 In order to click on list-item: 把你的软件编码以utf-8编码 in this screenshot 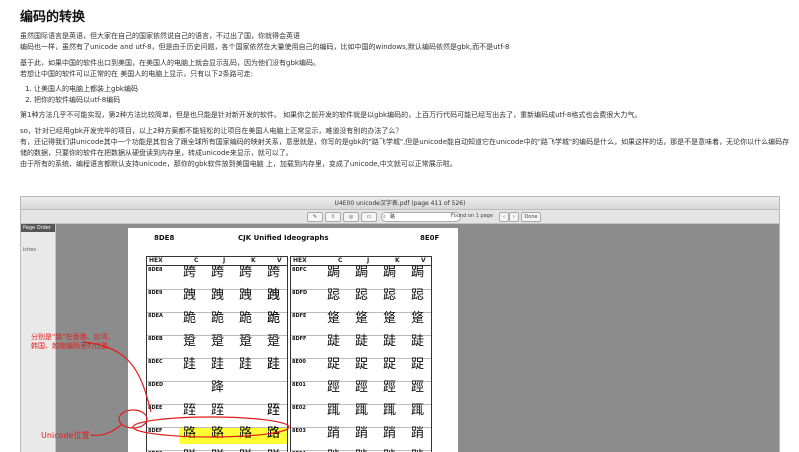, I will do `click(412, 100)`.